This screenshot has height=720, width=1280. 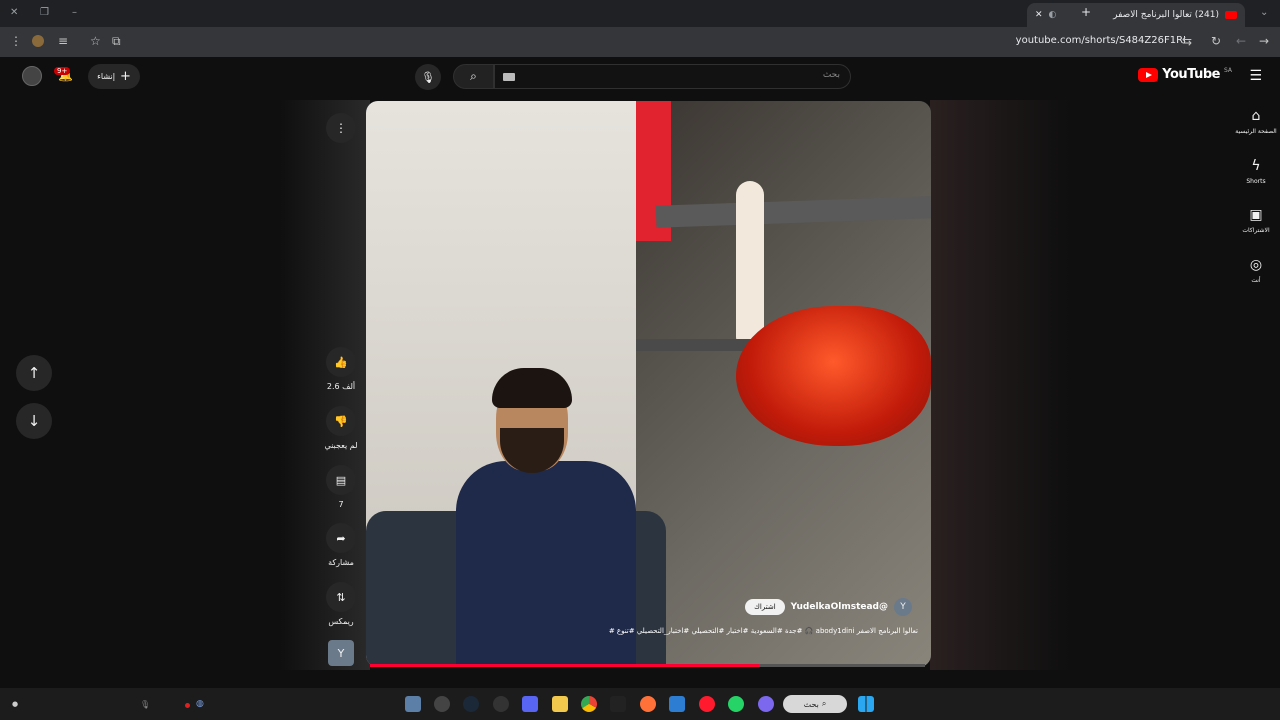 I want to click on remix-label: ريمكس, so click(x=341, y=621).